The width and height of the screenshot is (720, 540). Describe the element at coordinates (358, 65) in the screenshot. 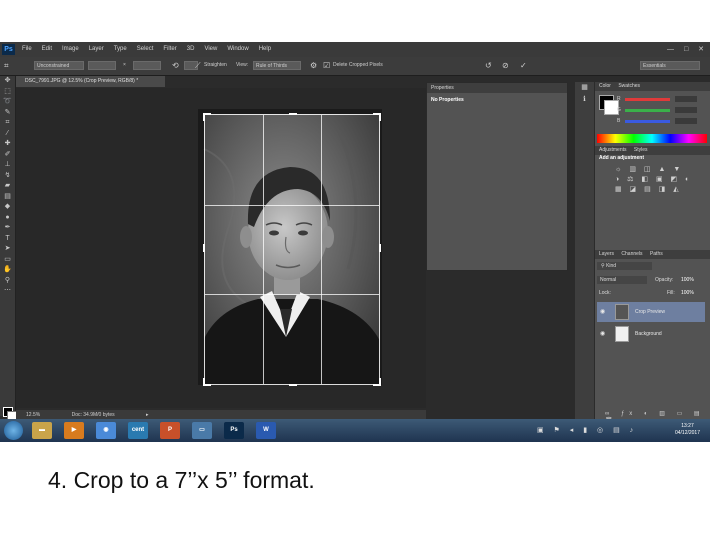

I see `delete-cropped-label: Delete Cropped Pixels` at that location.